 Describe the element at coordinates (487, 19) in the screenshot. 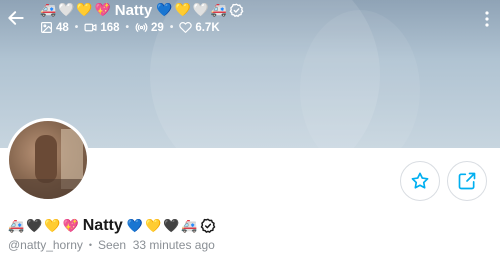

I see `more-vertical-icon` at that location.